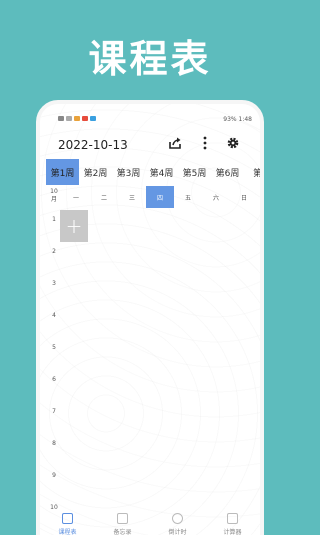 Image resolution: width=320 pixels, height=535 pixels. I want to click on day-cell: 二, so click(103, 198).